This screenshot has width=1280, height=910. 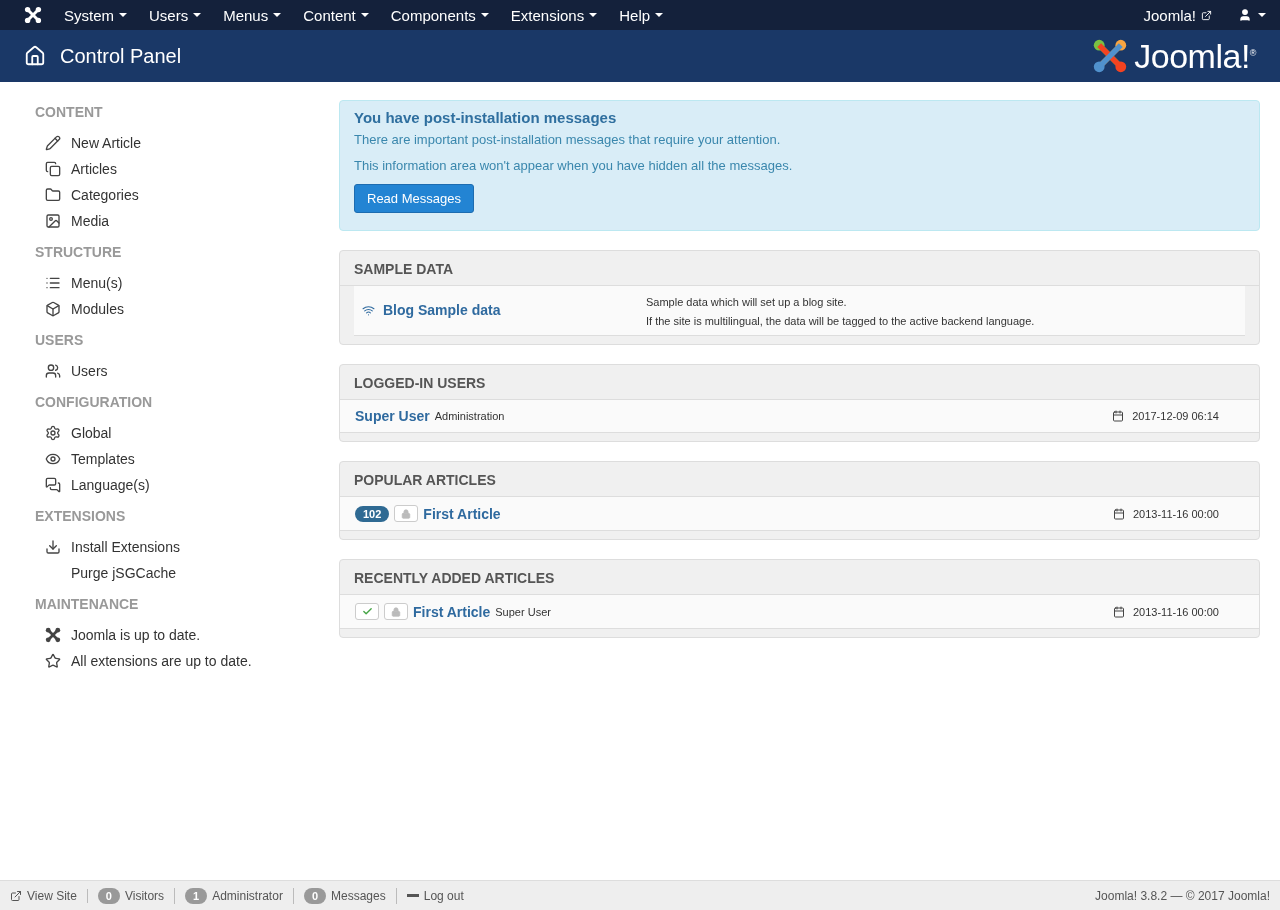 I want to click on download-icon, so click(x=52, y=547).